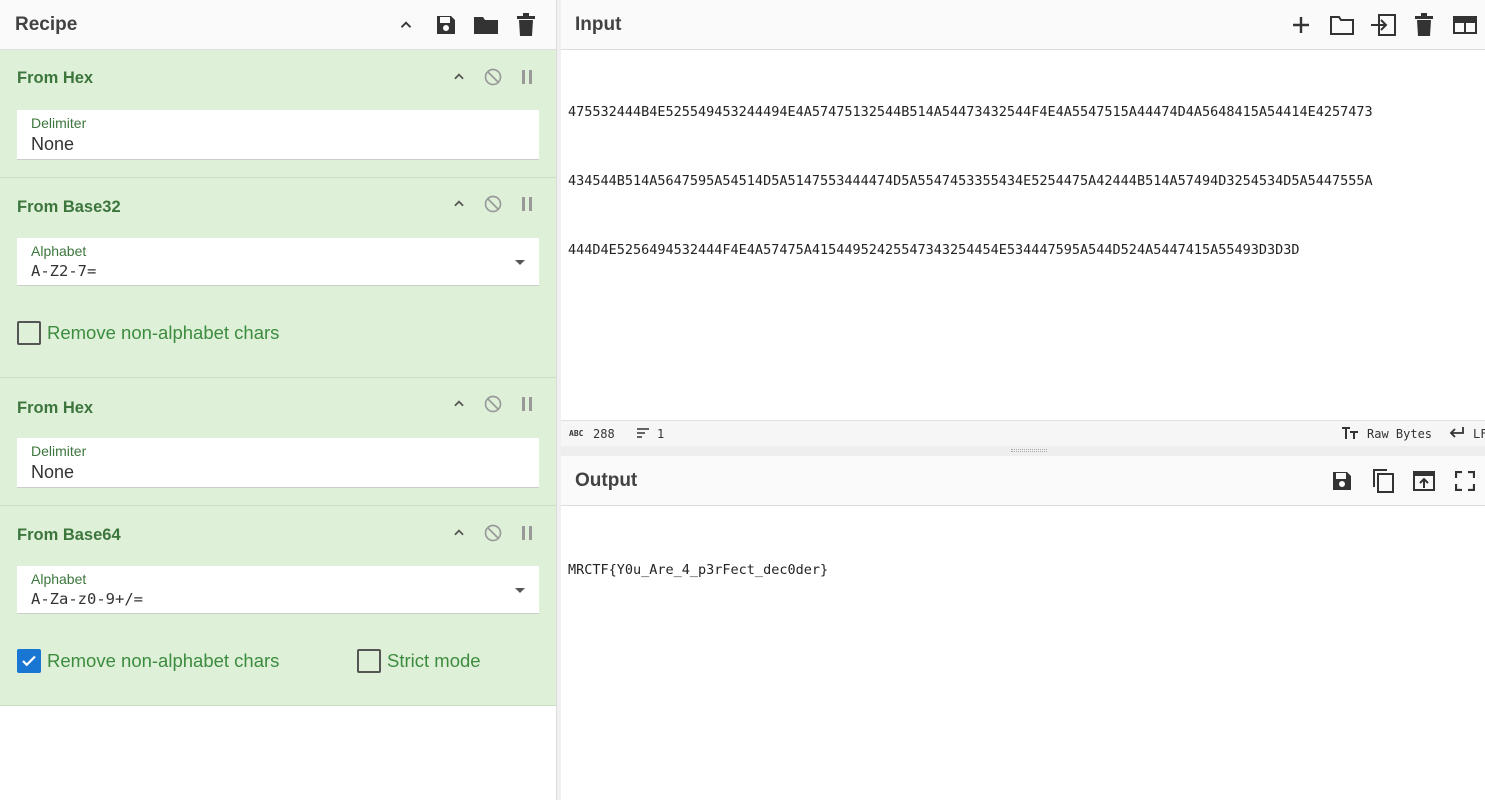 This screenshot has width=1485, height=800. I want to click on lines-icon, so click(643, 434).